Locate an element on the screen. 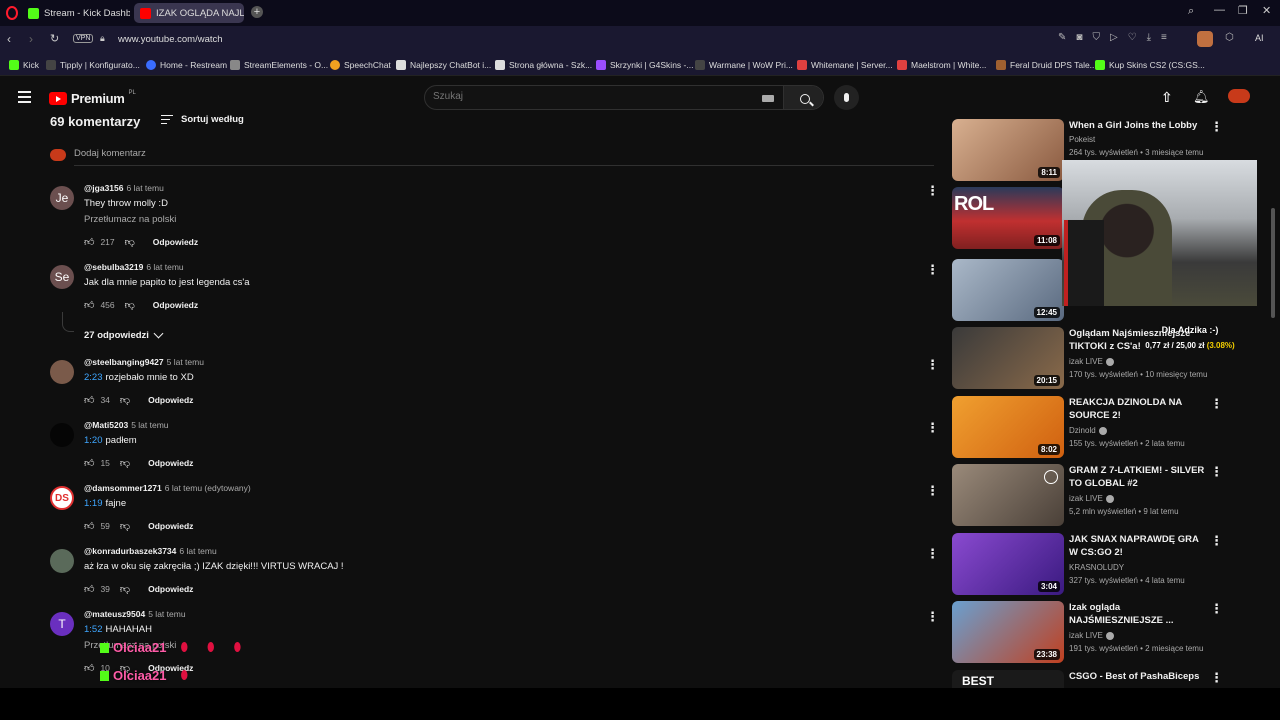 The height and width of the screenshot is (720, 1280). play-icon: ▷ is located at coordinates (1114, 37).